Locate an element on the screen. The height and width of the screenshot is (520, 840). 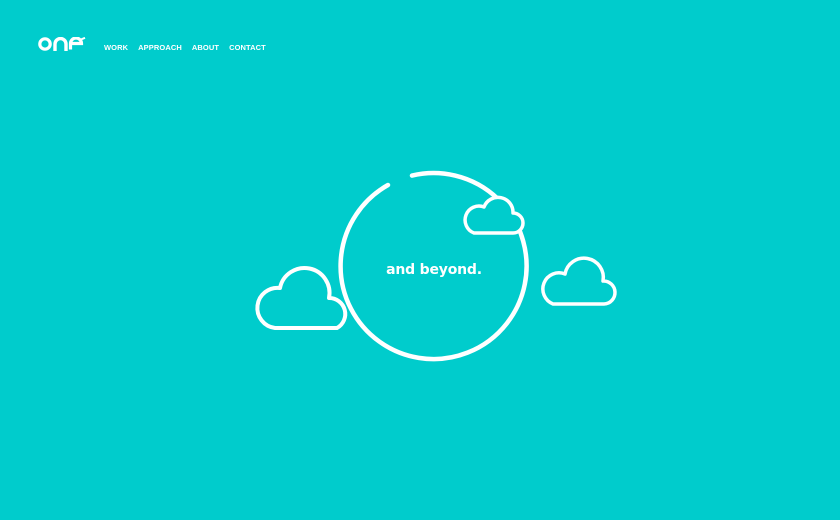
cloud-right-icon is located at coordinates (579, 281).